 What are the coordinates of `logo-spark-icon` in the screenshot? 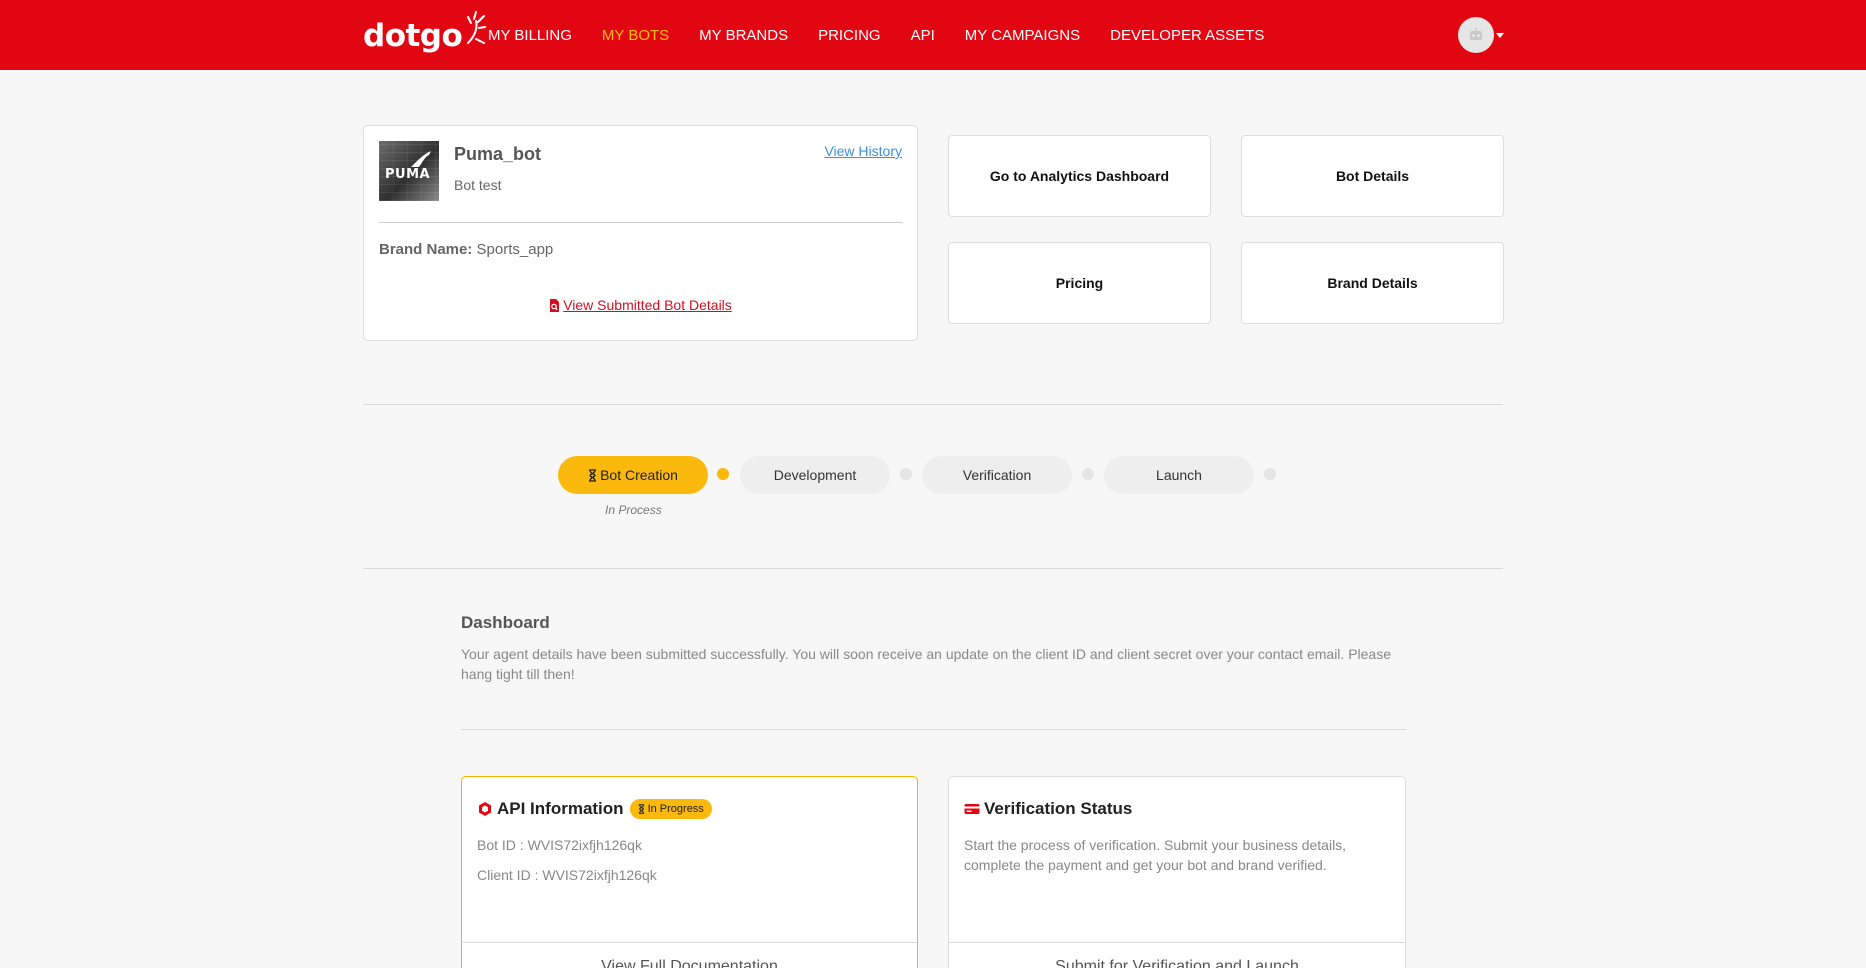 It's located at (477, 27).